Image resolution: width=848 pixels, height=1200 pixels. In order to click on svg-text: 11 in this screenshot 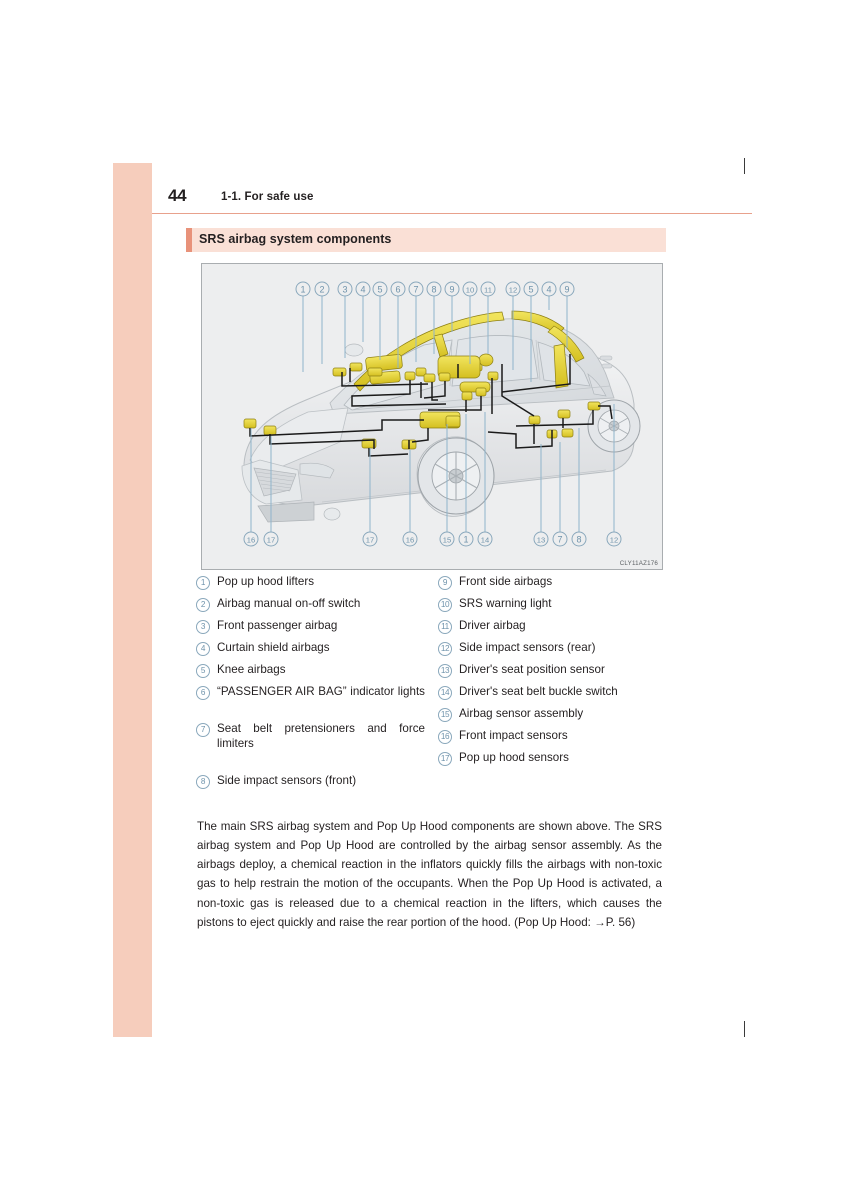, I will do `click(488, 290)`.